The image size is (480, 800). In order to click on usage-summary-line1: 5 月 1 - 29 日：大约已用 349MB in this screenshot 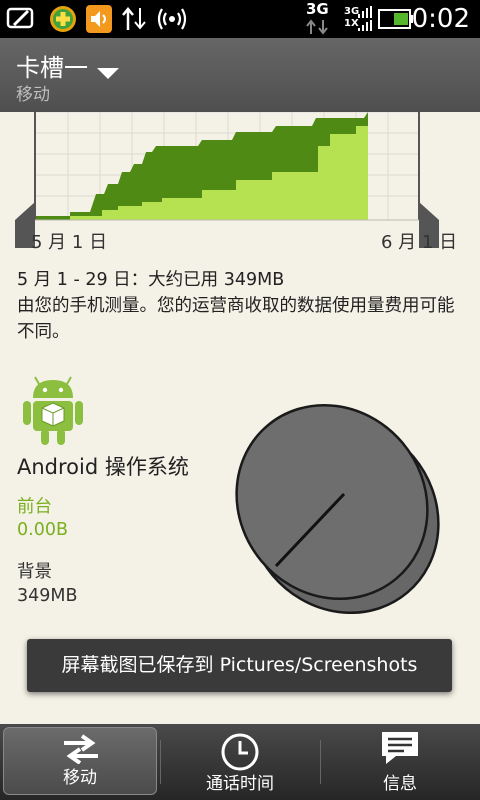, I will do `click(151, 280)`.